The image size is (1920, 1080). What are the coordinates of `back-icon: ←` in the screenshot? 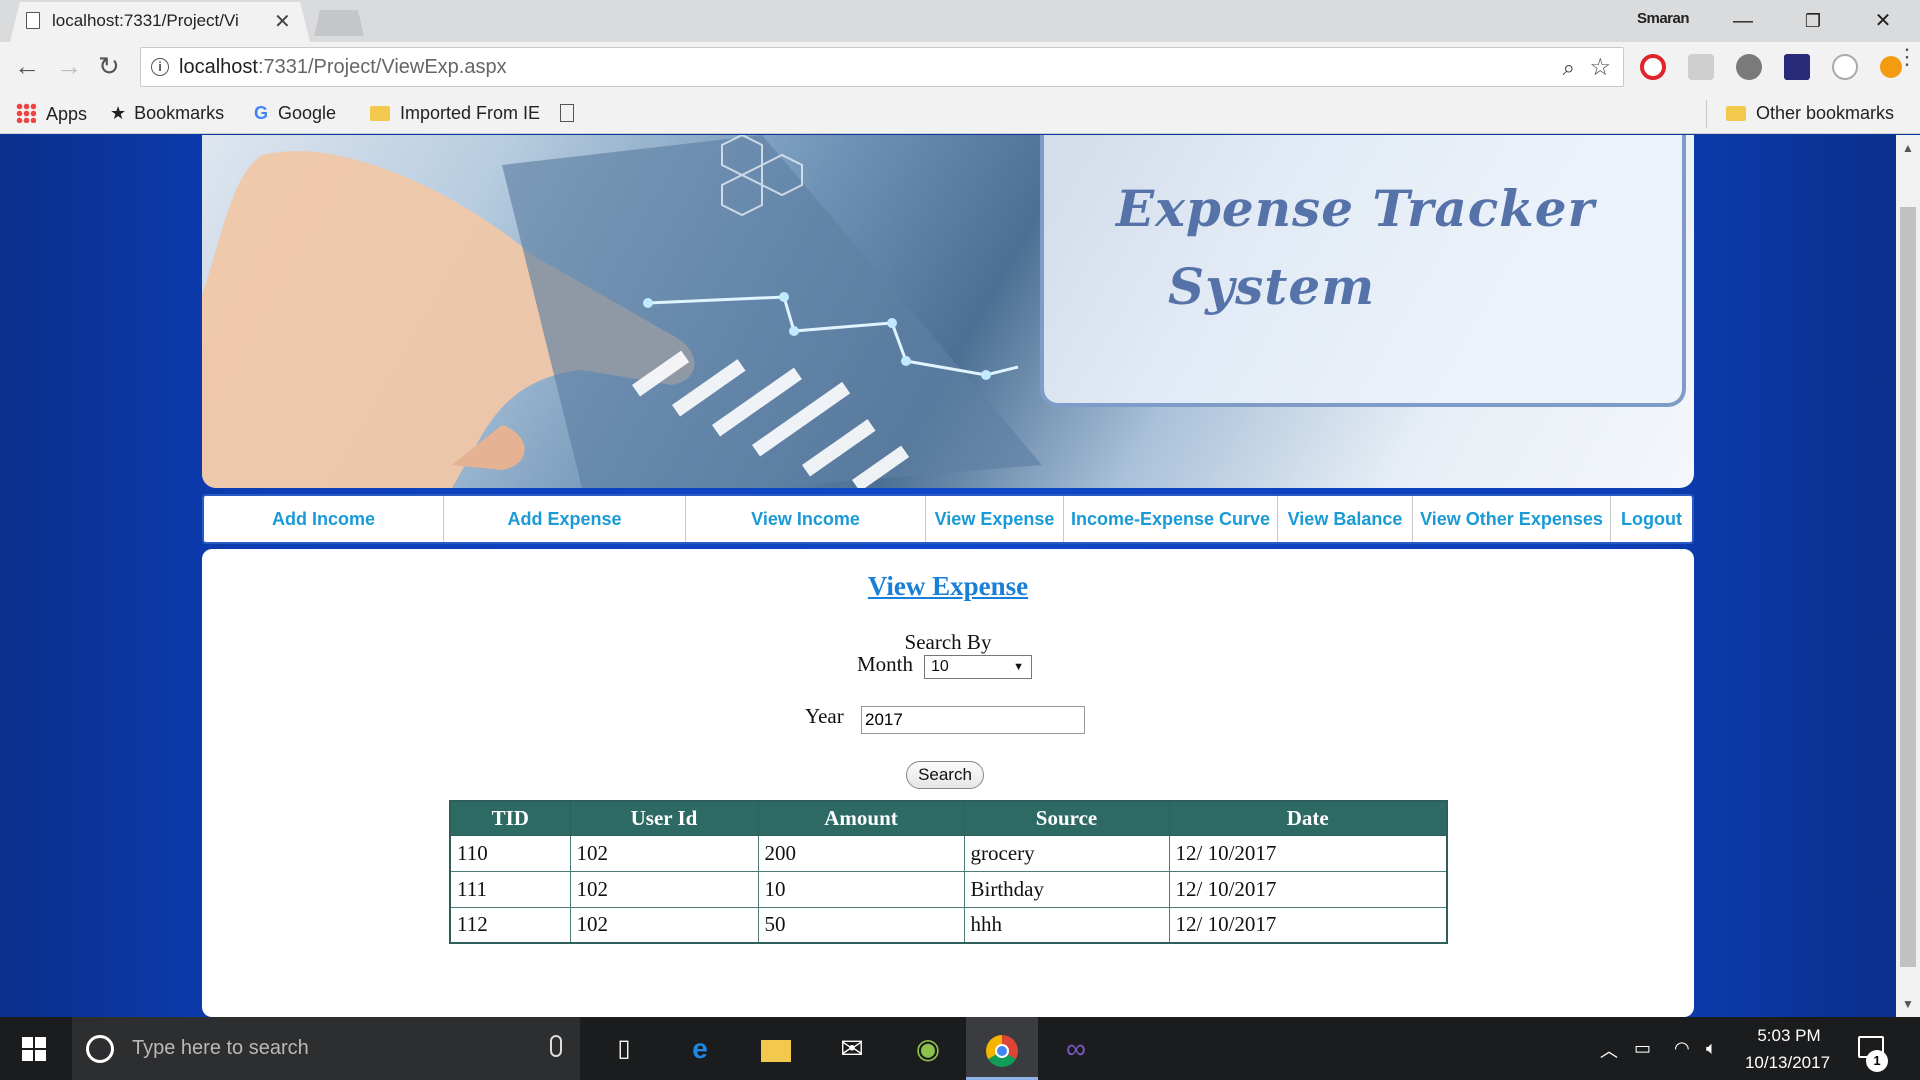 It's located at (27, 66).